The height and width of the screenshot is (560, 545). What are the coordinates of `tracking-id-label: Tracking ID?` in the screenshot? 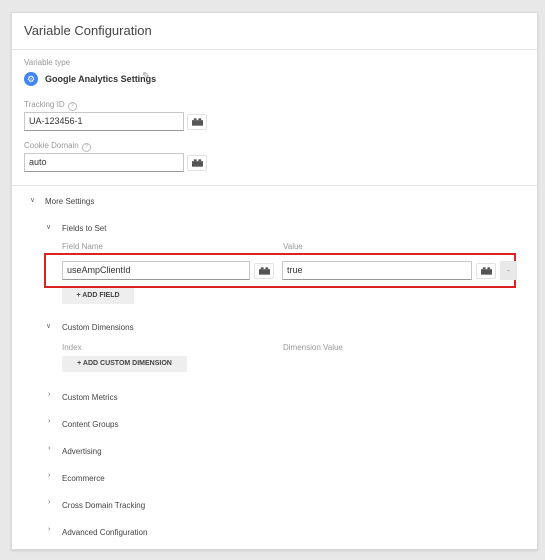 It's located at (50, 105).